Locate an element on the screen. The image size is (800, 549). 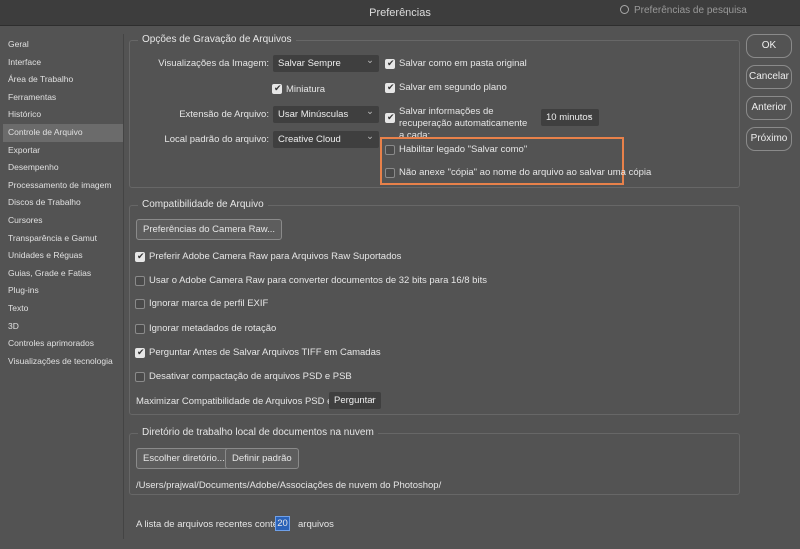
previous-button: Anterior is located at coordinates (769, 108).